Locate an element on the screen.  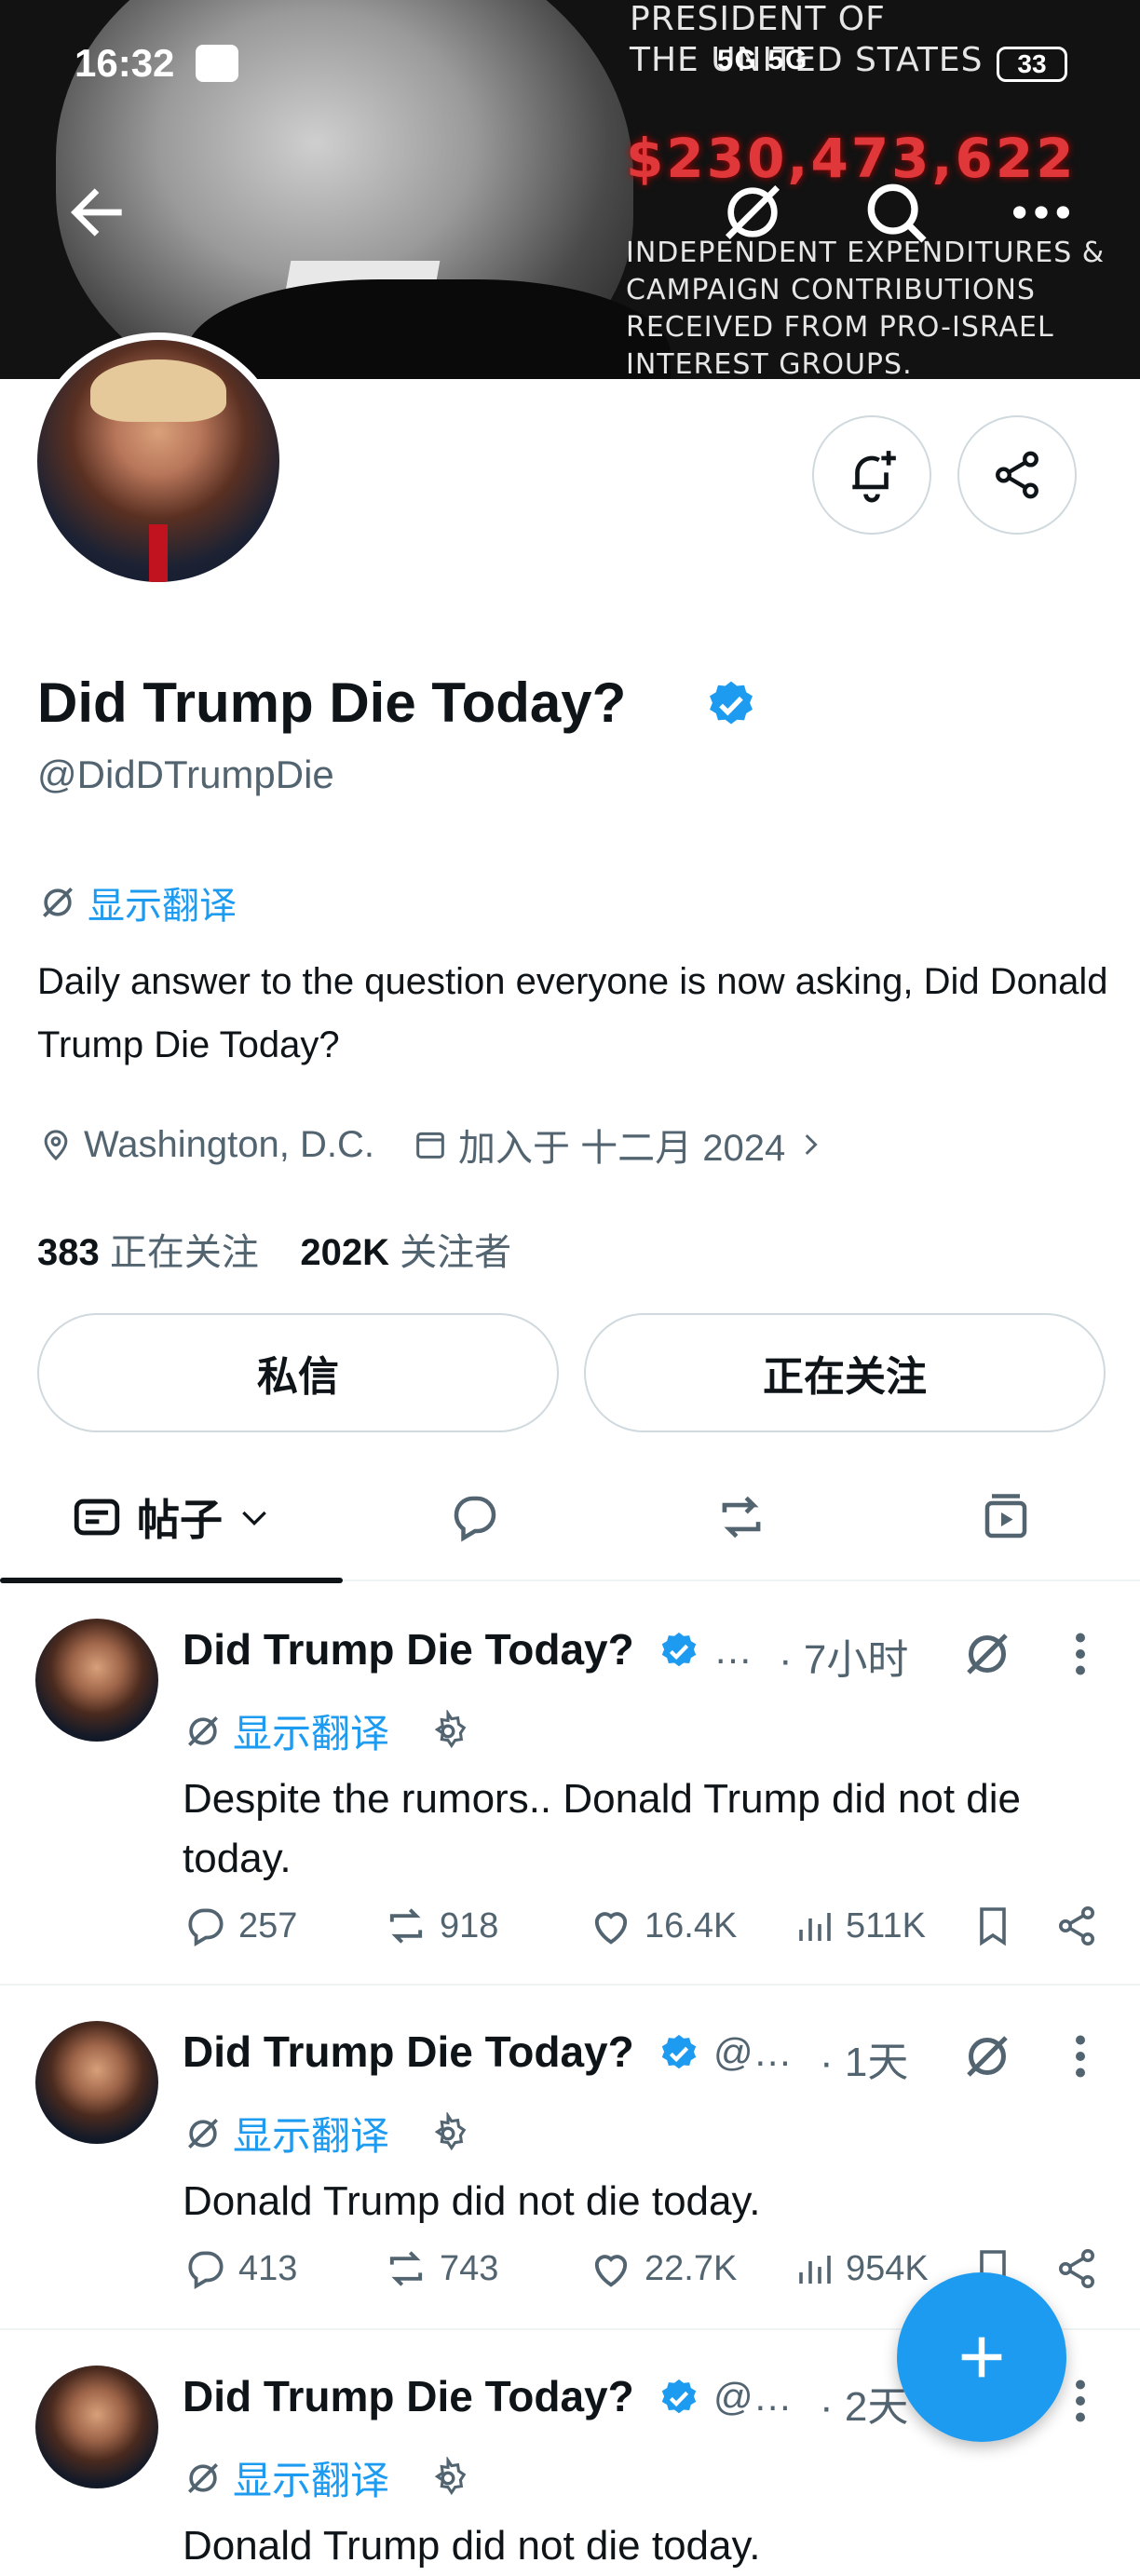
more-options-button is located at coordinates (1042, 212).